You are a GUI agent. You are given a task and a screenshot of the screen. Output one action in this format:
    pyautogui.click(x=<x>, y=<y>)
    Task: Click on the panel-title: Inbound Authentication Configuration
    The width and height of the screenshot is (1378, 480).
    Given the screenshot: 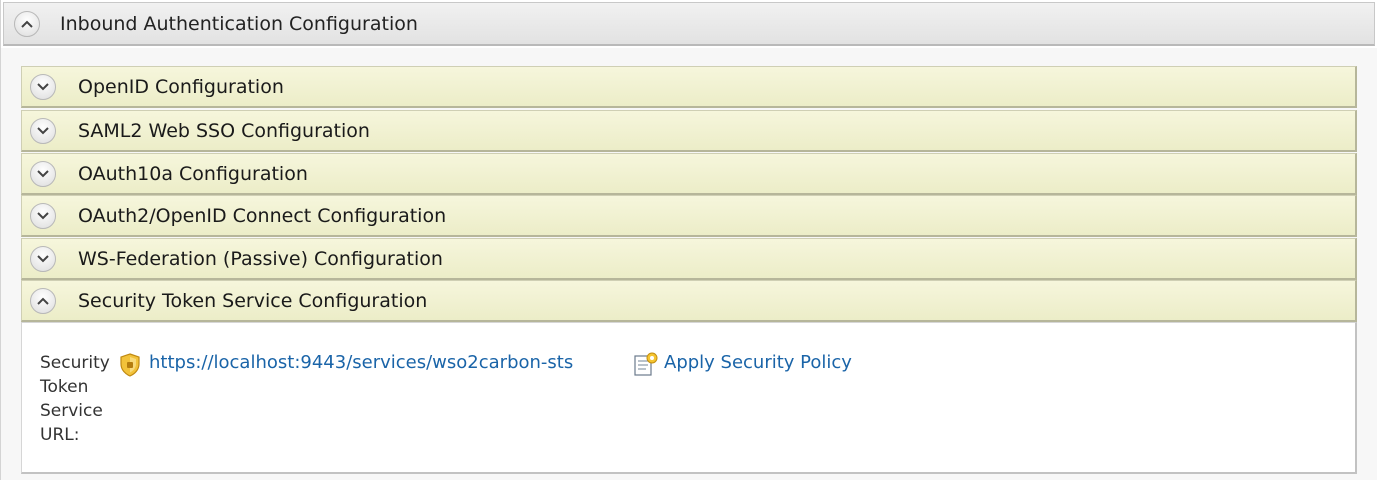 What is the action you would take?
    pyautogui.click(x=239, y=23)
    